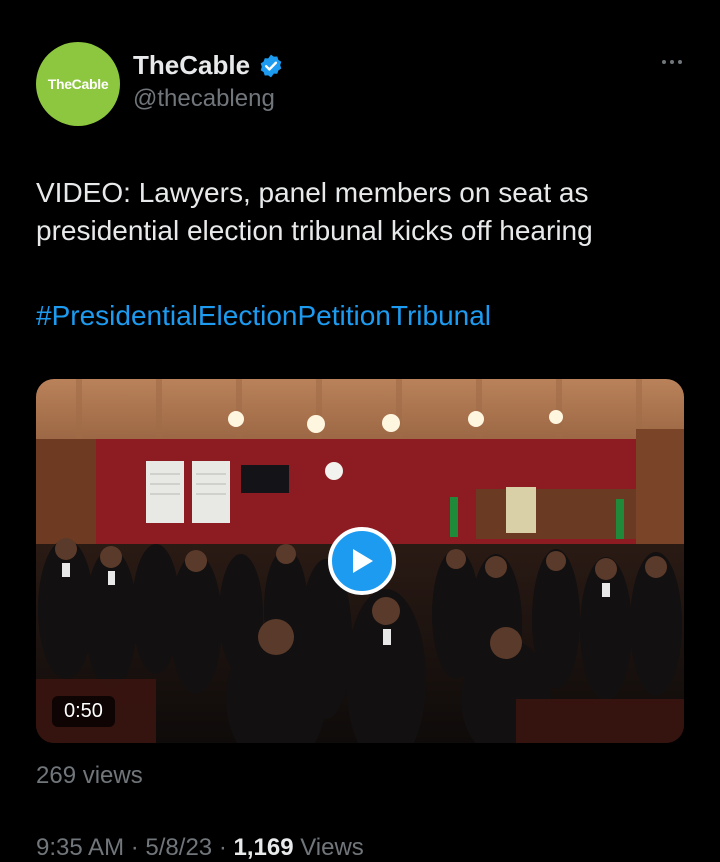  I want to click on avatar-logo-text: TheCable, so click(78, 84).